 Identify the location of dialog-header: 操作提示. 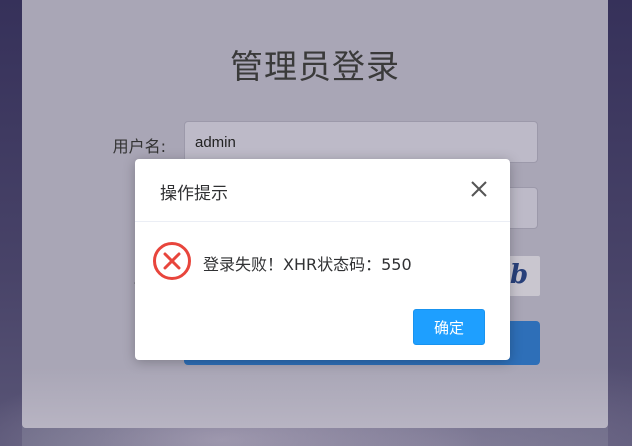
(322, 190).